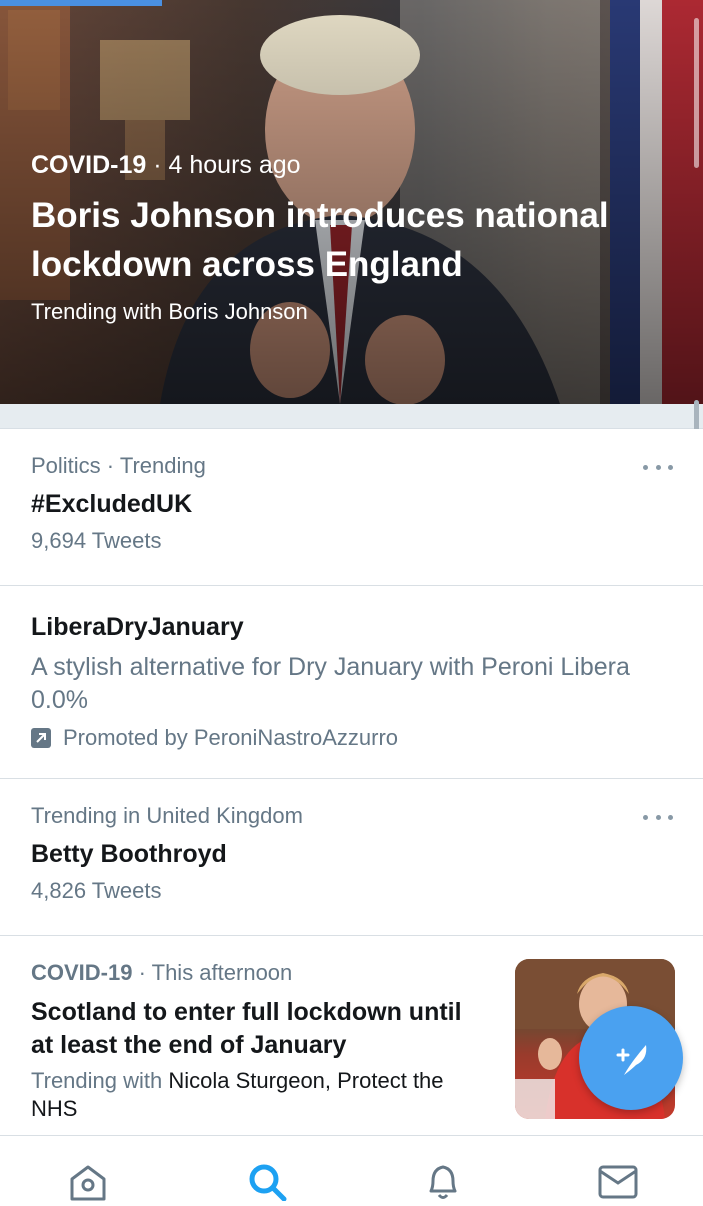  What do you see at coordinates (169, 311) in the screenshot?
I see `hero-trending-with: Trending with Boris Johnson` at bounding box center [169, 311].